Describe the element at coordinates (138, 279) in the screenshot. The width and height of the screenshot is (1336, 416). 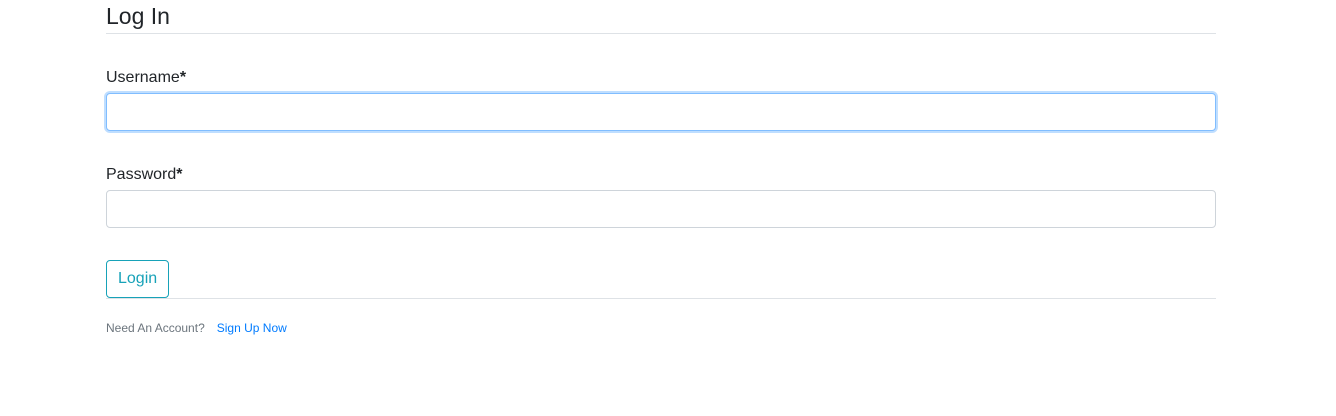
I see `login-button: Login` at that location.